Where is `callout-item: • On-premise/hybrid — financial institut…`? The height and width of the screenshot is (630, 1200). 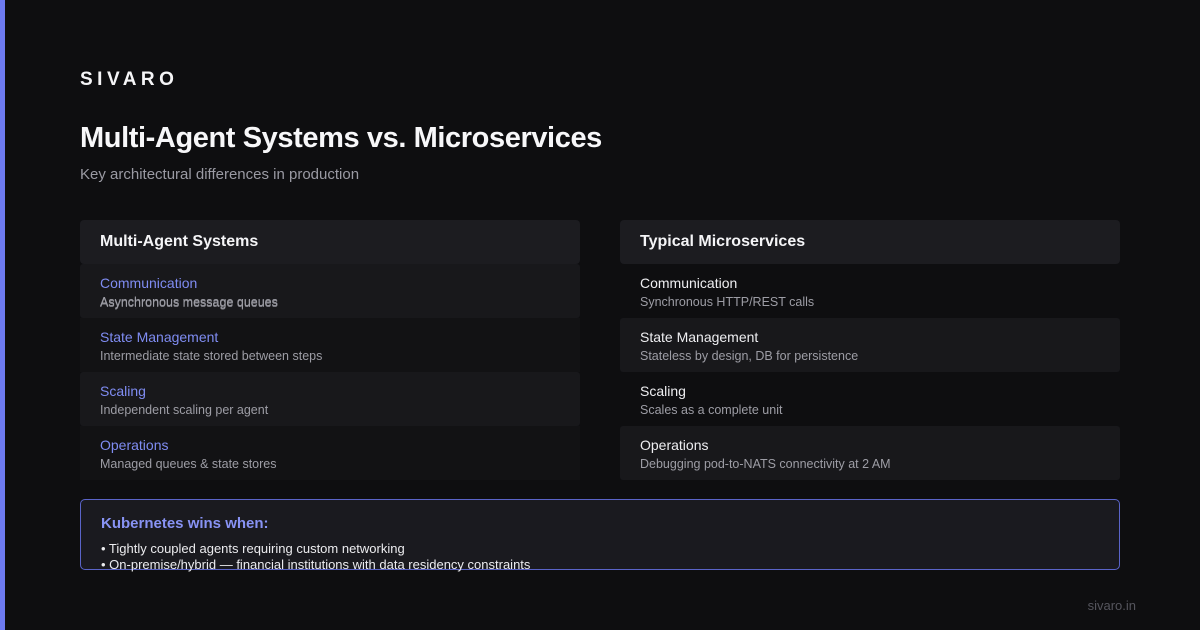
callout-item: • On-premise/hybrid — financial institut… is located at coordinates (316, 564).